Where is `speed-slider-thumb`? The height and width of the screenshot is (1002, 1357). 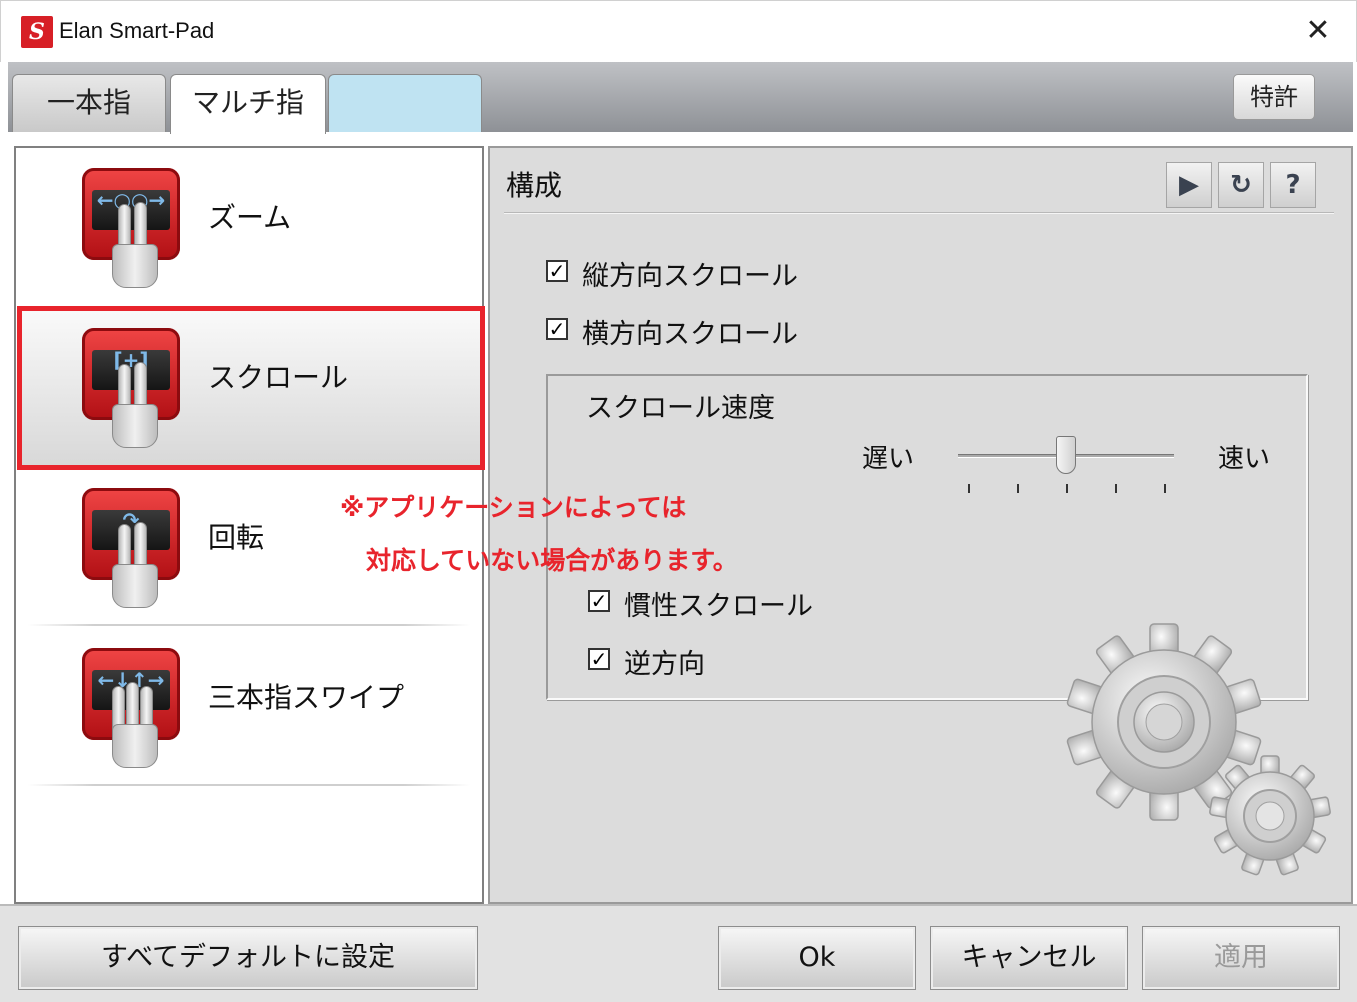
speed-slider-thumb is located at coordinates (1066, 455).